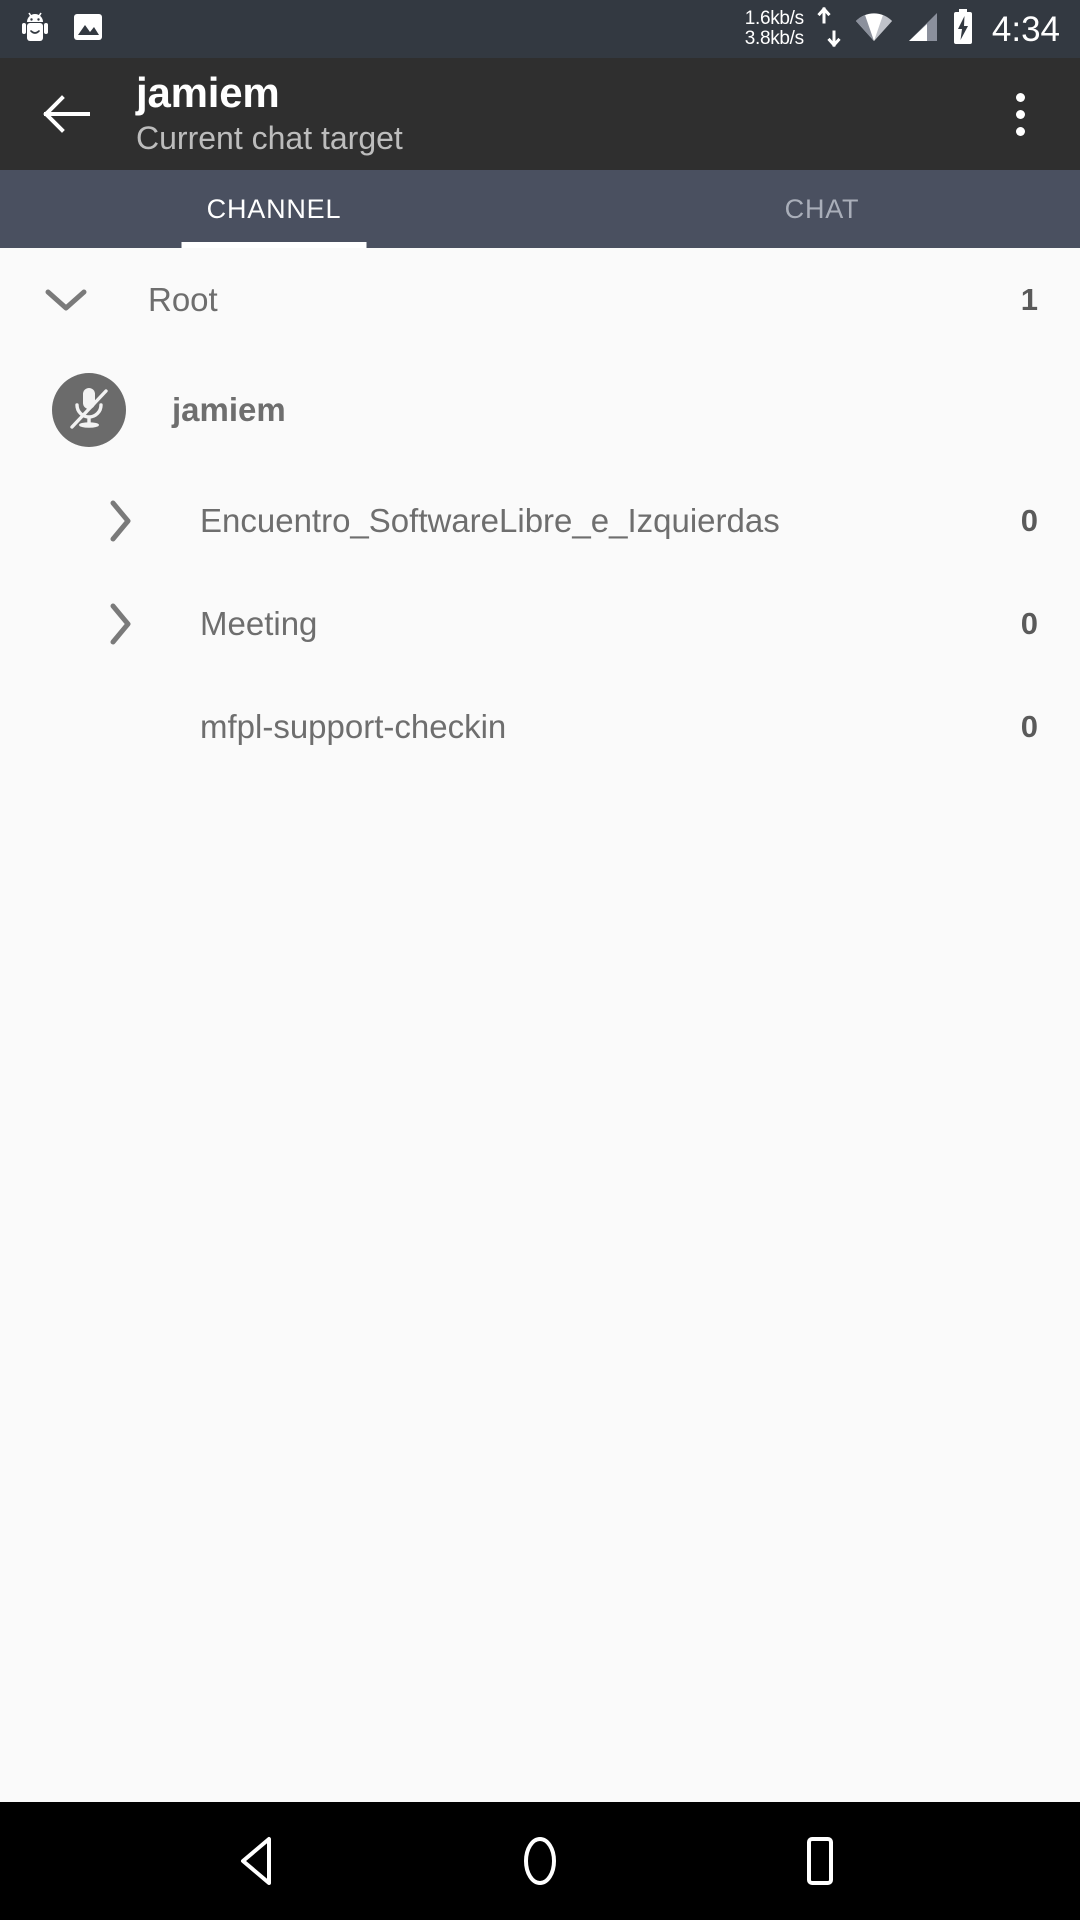 The height and width of the screenshot is (1920, 1080). Describe the element at coordinates (260, 1861) in the screenshot. I see `nav-back-icon` at that location.